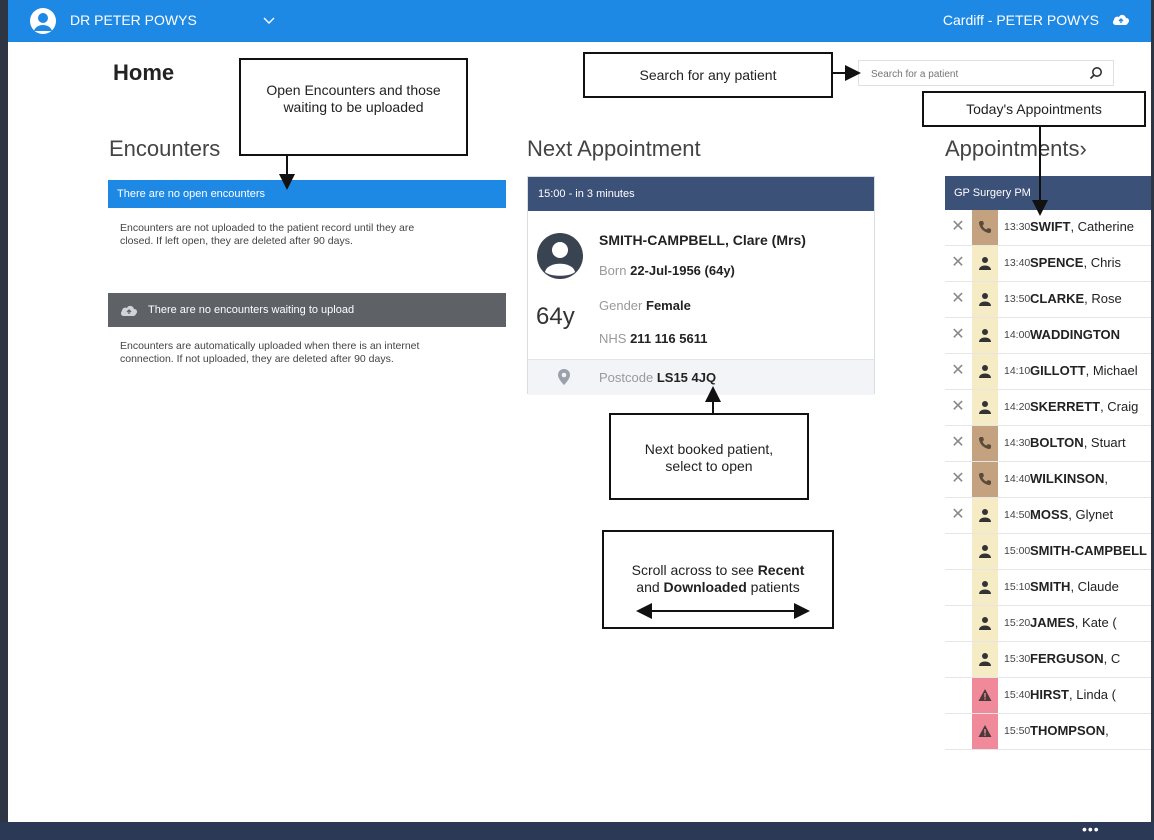 This screenshot has width=1154, height=840. Describe the element at coordinates (1075, 658) in the screenshot. I see `appointment-patient: FERGUSON, C` at that location.